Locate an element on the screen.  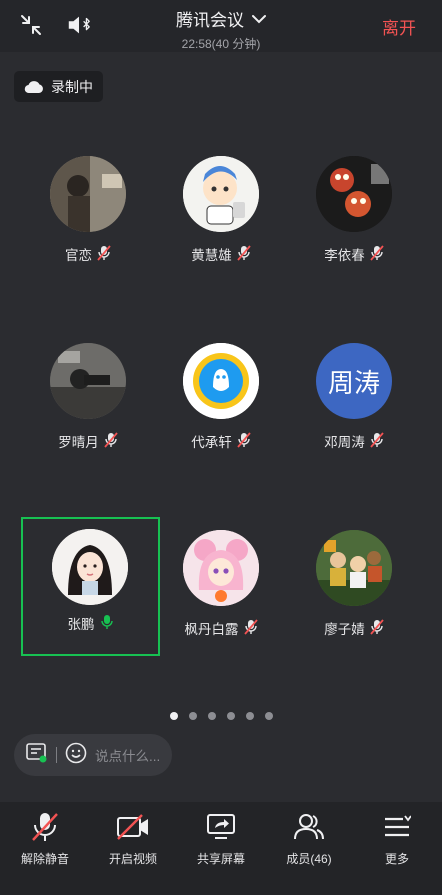
start-video-label: 开启视频 is located at coordinates (132, 859).